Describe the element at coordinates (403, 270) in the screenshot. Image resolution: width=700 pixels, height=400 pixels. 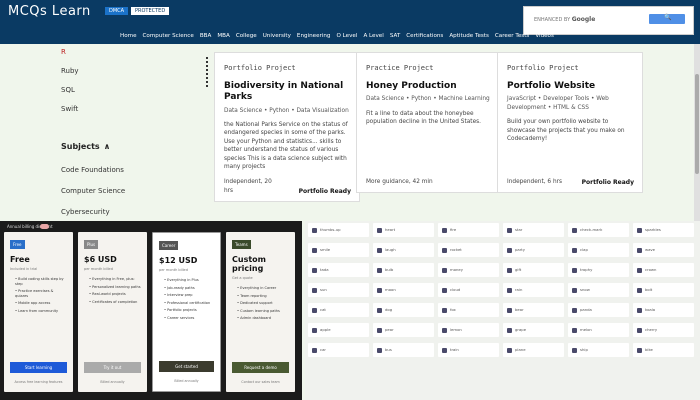
I see `emoji-tile: bulb` at that location.